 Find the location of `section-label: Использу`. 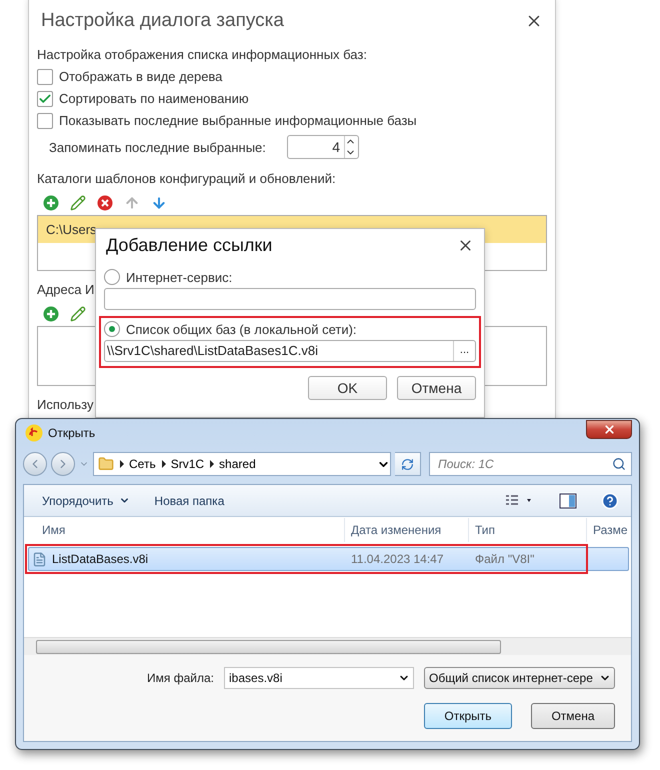

section-label: Использу is located at coordinates (65, 405).